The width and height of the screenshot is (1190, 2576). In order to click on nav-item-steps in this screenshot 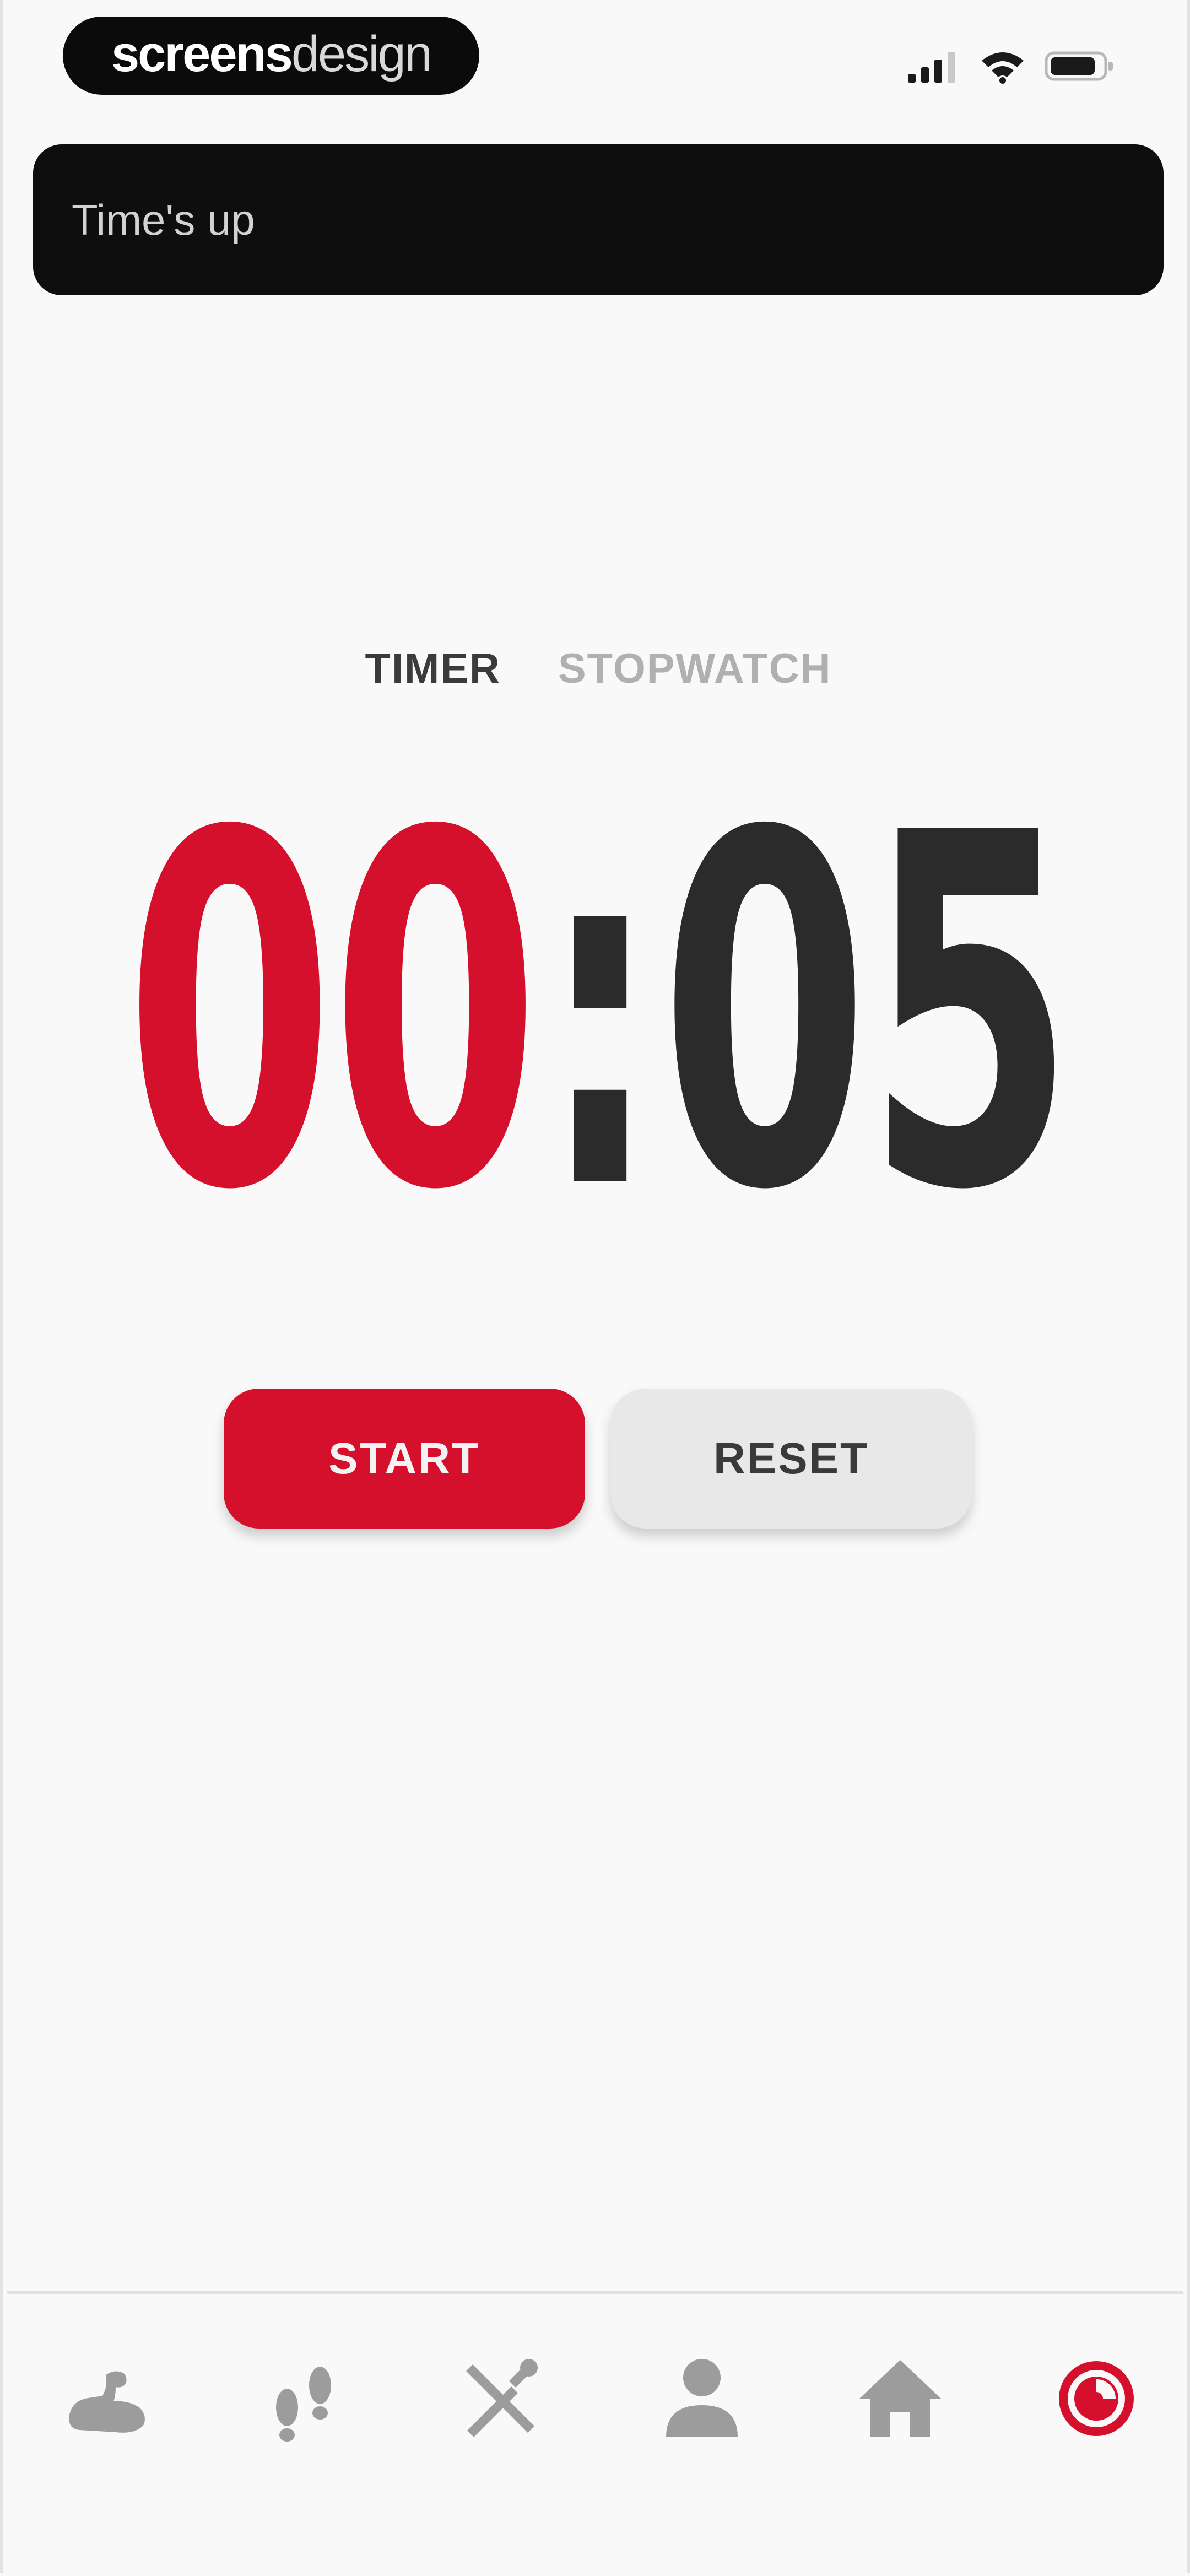, I will do `click(304, 2398)`.